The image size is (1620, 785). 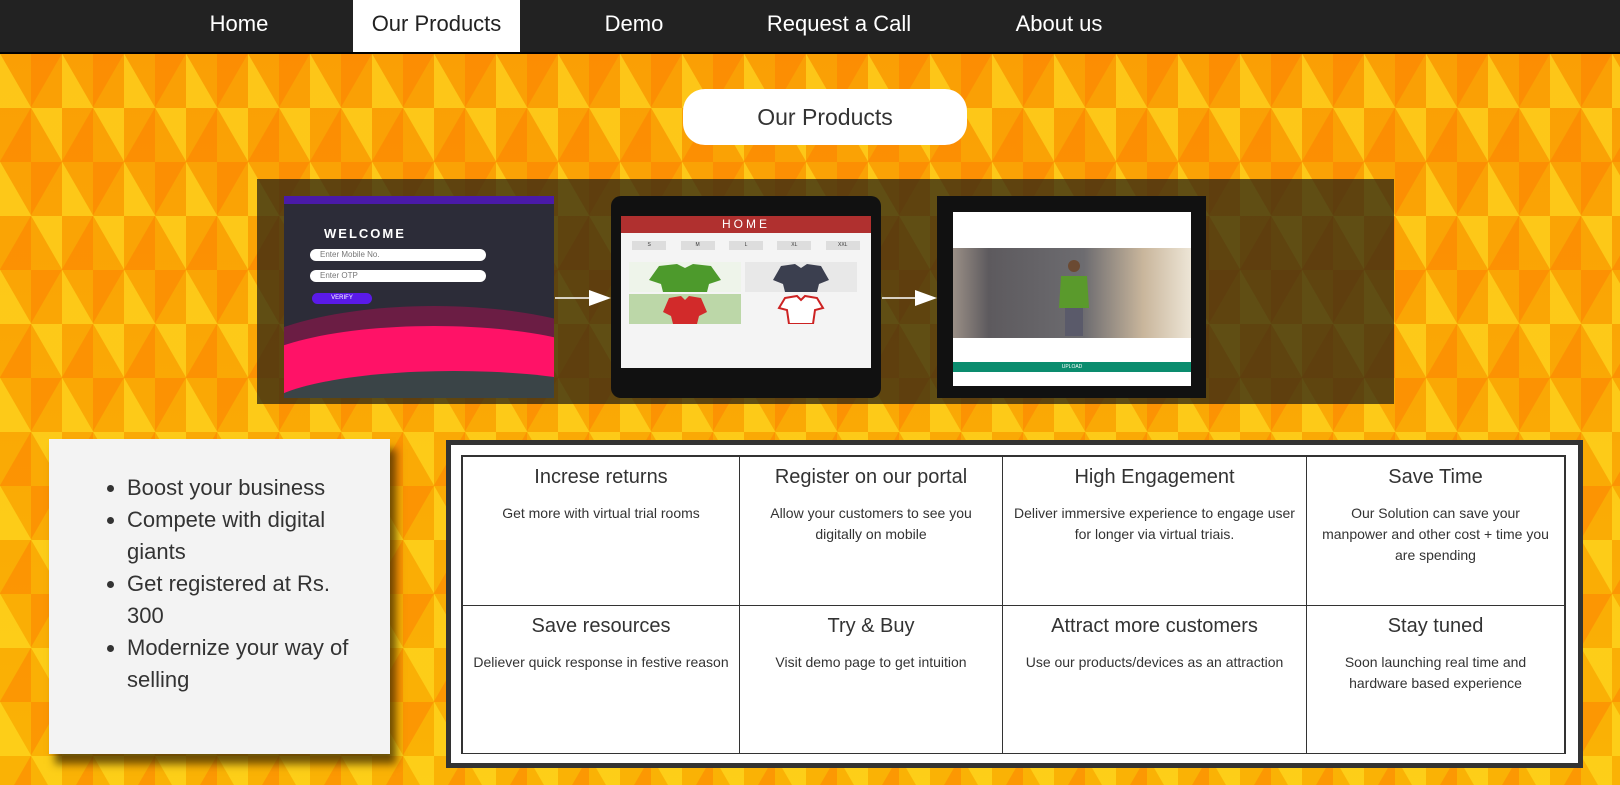 I want to click on tryon-screenshot: UPLOAD, so click(x=1071, y=297).